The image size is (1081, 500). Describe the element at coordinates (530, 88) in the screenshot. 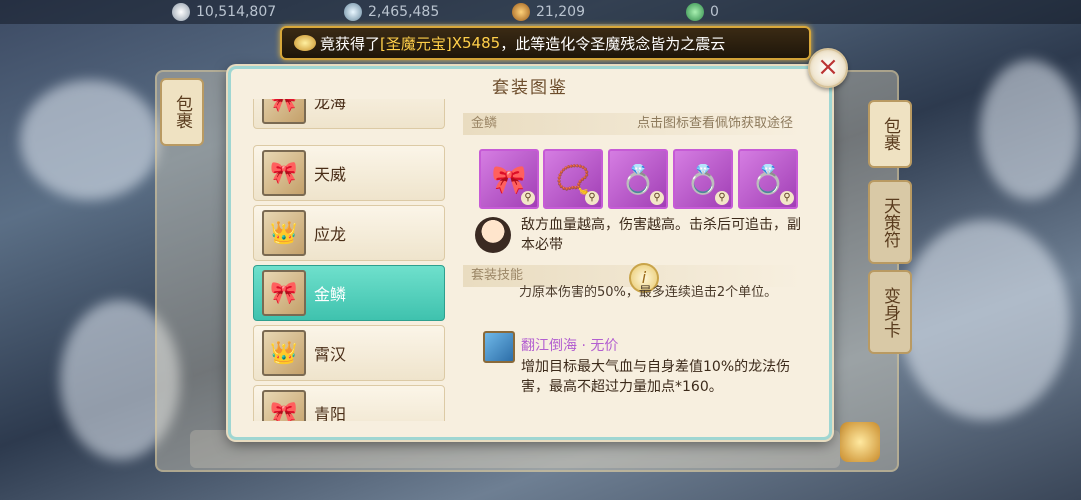

I see `dialog-title: 套装图鉴` at that location.